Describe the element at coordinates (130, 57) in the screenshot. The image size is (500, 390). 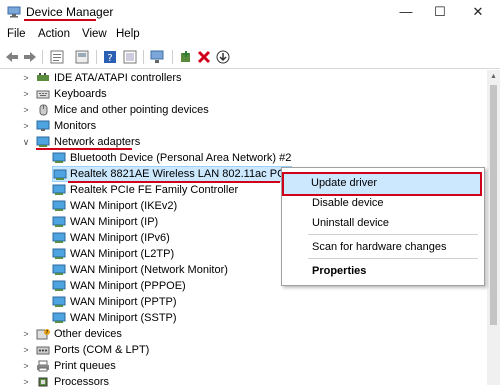
I see `view-icon` at that location.